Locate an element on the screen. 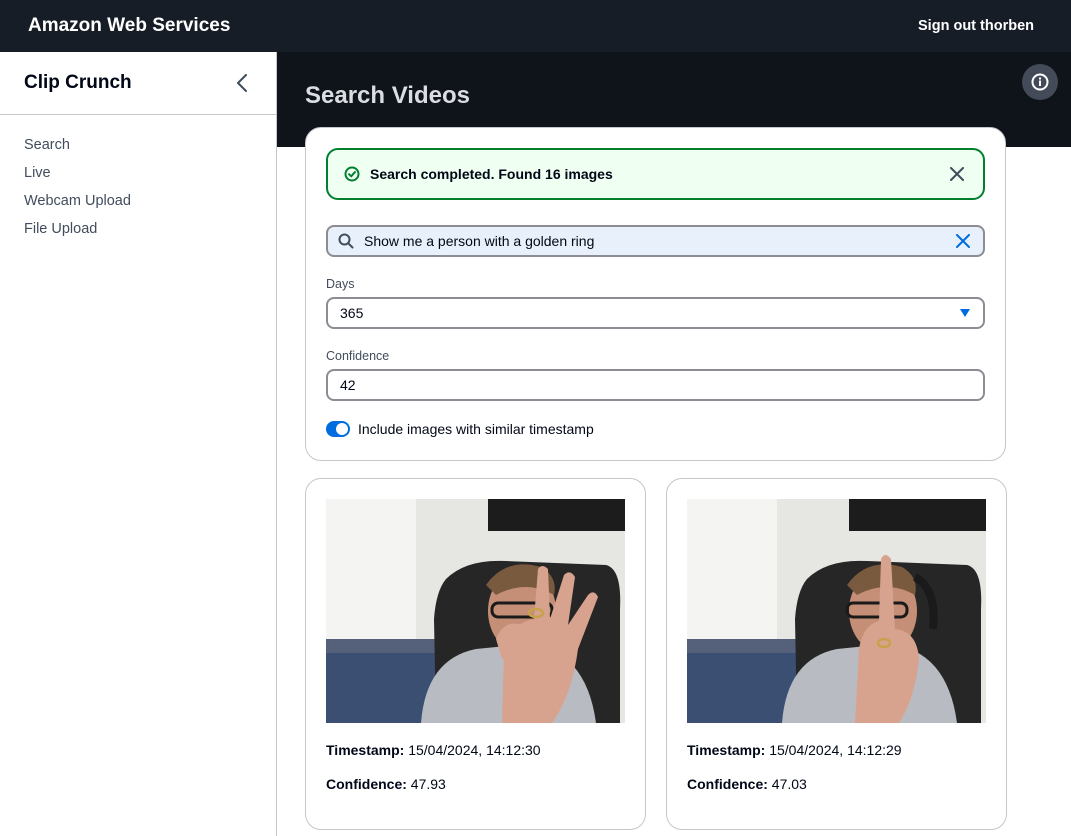 The height and width of the screenshot is (836, 1071). result-timestamp: Timestamp: 15/04/2024, 14:12:30 is located at coordinates (433, 750).